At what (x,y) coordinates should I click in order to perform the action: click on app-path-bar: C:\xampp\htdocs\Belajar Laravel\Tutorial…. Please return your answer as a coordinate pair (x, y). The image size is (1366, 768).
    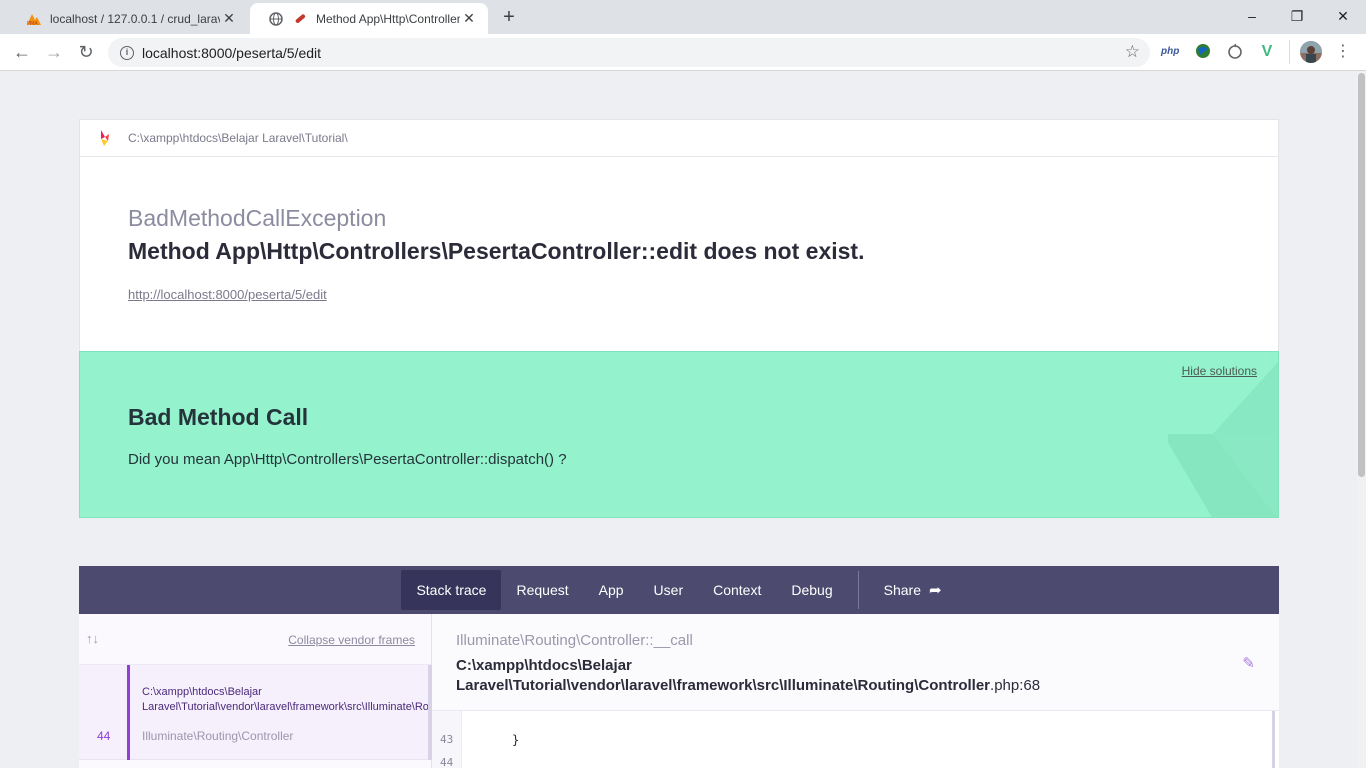
    Looking at the image, I should click on (679, 138).